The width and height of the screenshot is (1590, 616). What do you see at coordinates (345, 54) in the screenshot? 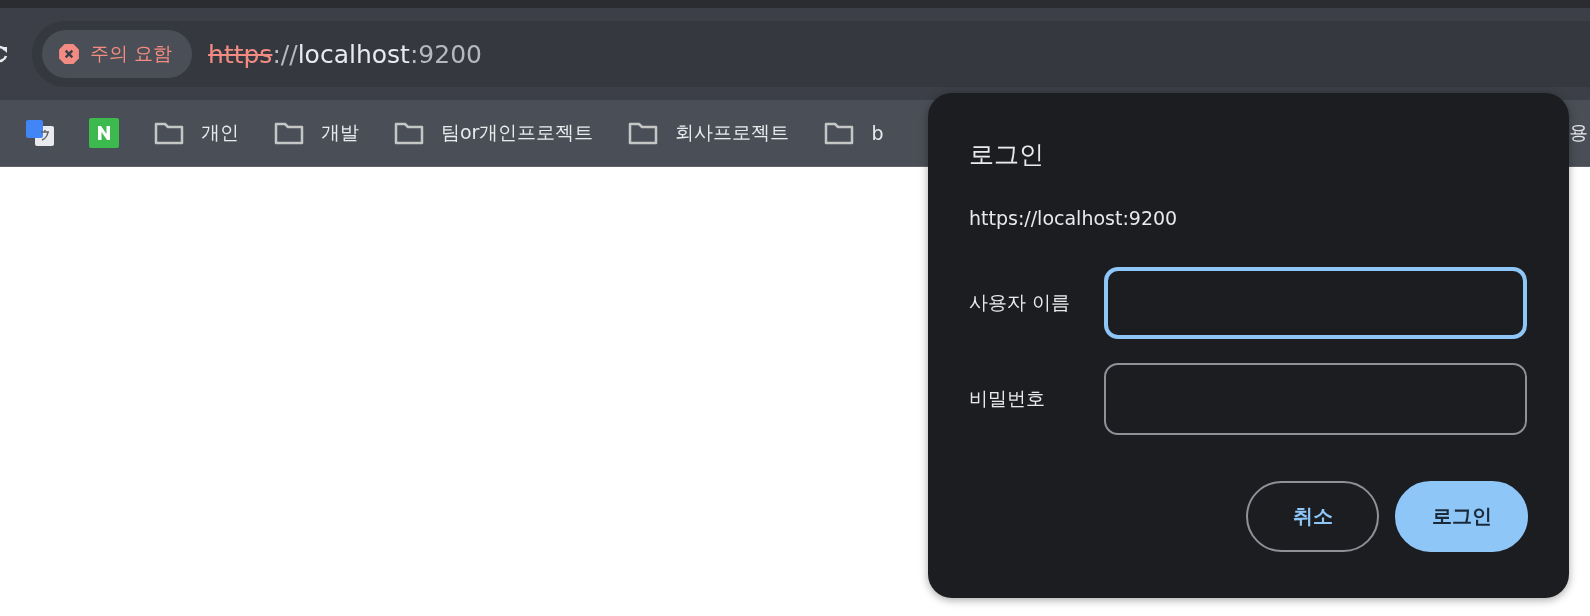
I see `url-text: https://localhost:9200` at bounding box center [345, 54].